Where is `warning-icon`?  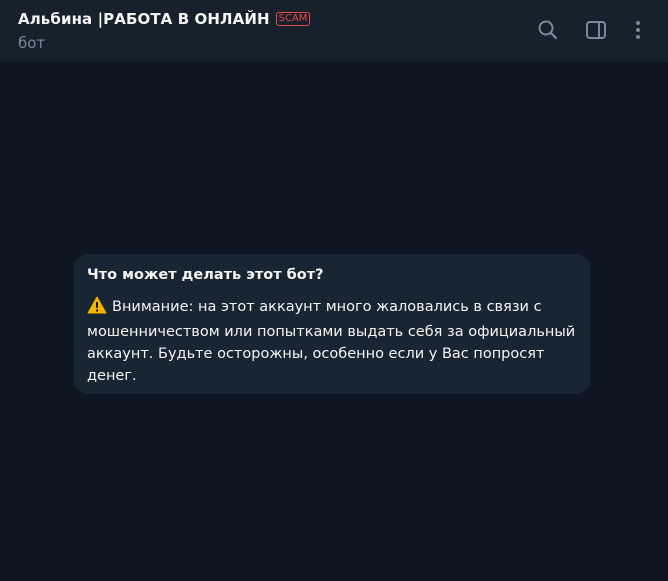 warning-icon is located at coordinates (97, 308).